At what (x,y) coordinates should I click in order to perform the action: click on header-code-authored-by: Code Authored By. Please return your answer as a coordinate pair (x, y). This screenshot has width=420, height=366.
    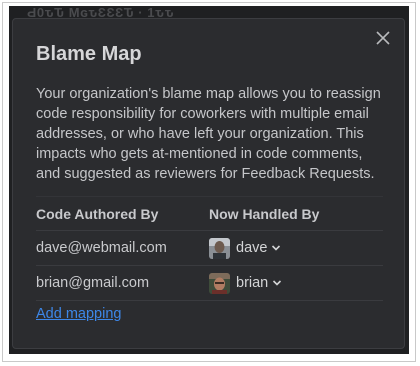
    Looking at the image, I should click on (97, 213).